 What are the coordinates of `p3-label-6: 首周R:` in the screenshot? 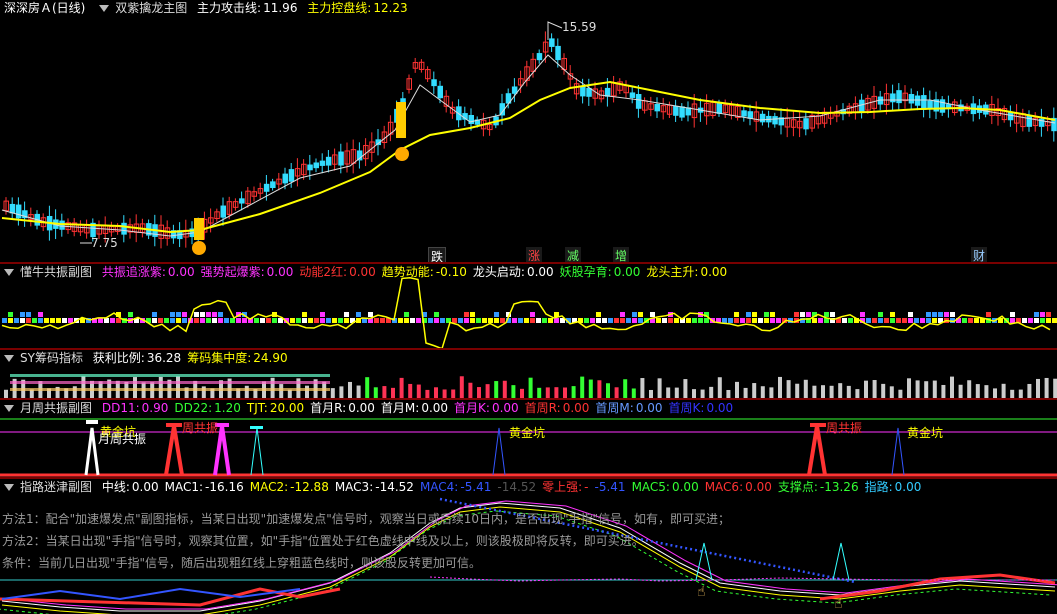 It's located at (542, 408).